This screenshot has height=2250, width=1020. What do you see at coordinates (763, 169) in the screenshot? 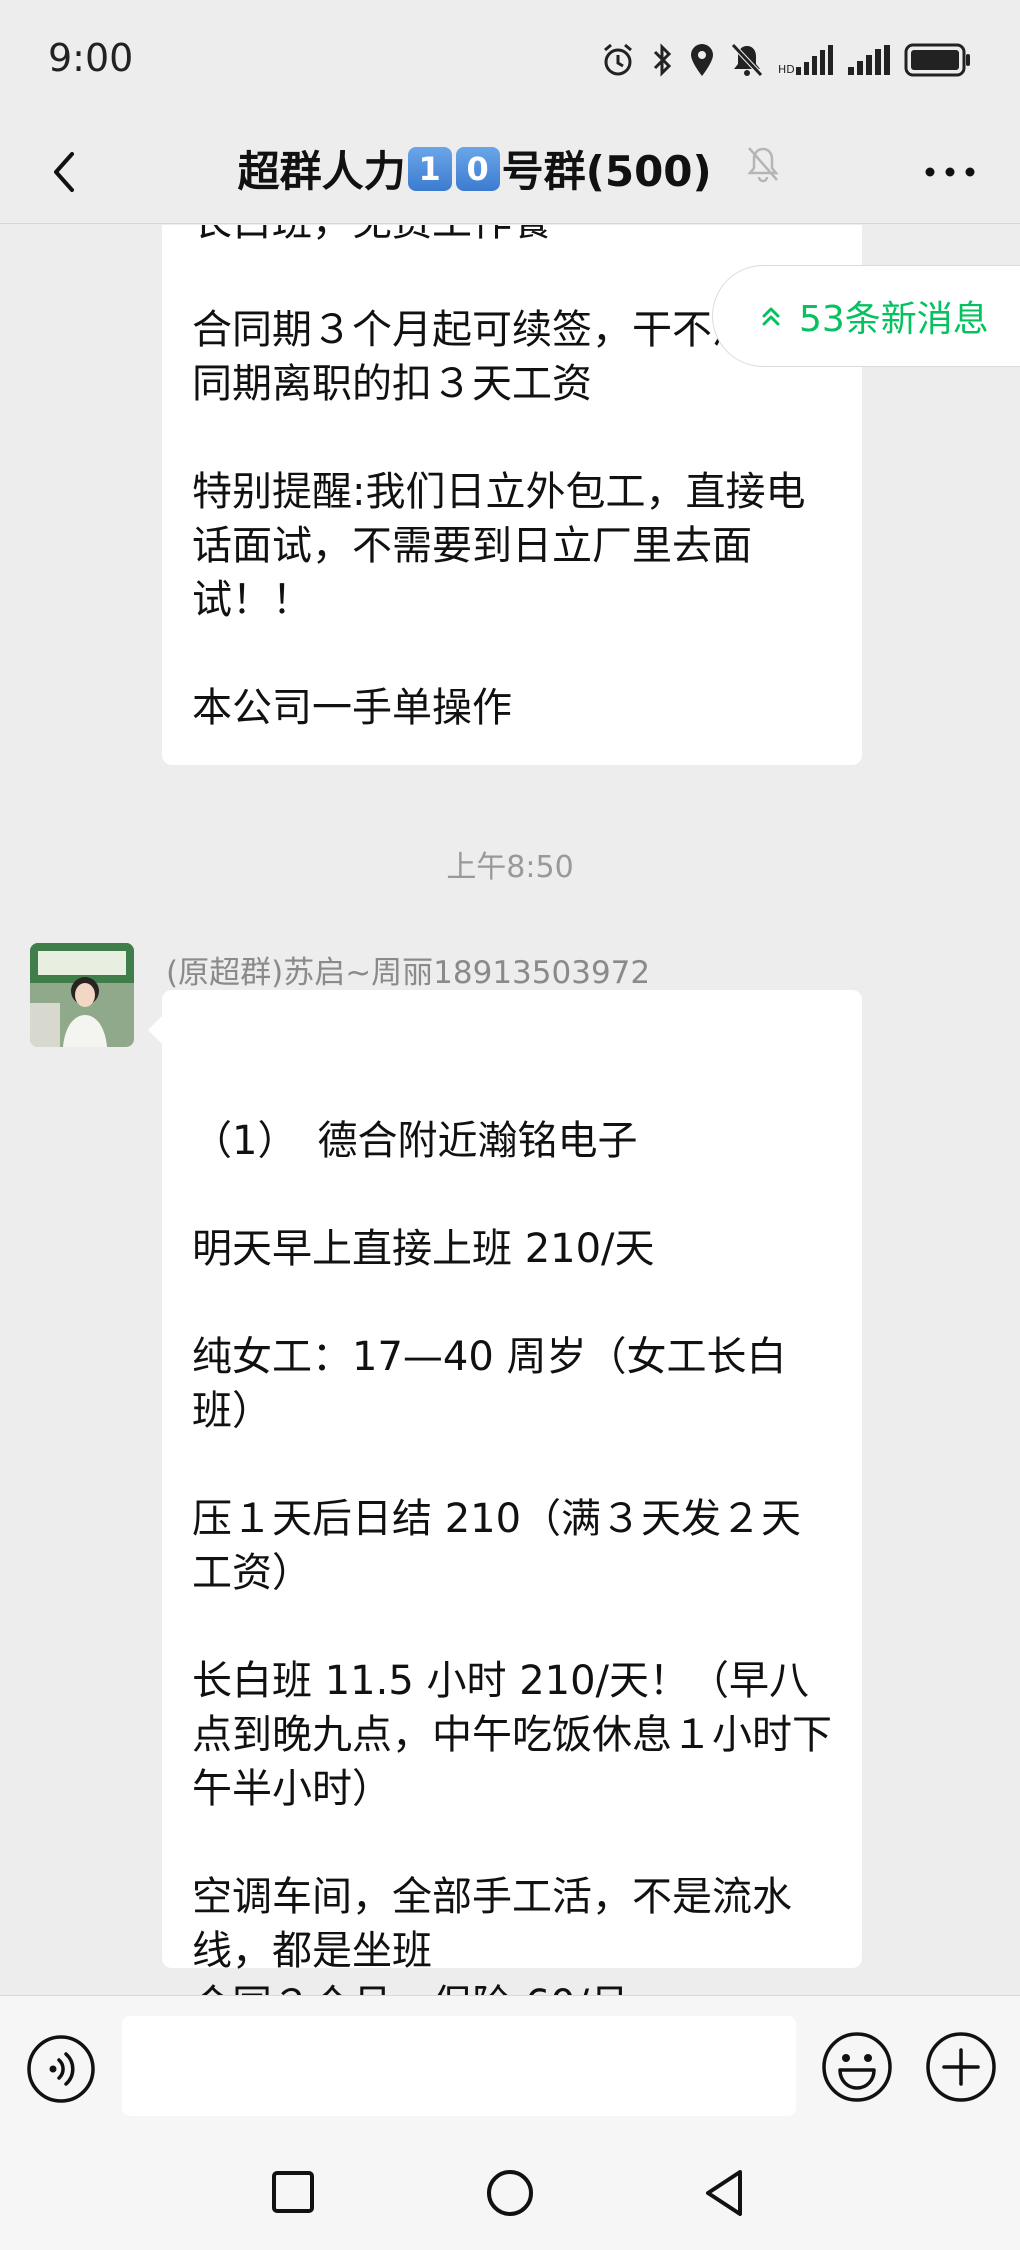
I see `bell-off-icon` at bounding box center [763, 169].